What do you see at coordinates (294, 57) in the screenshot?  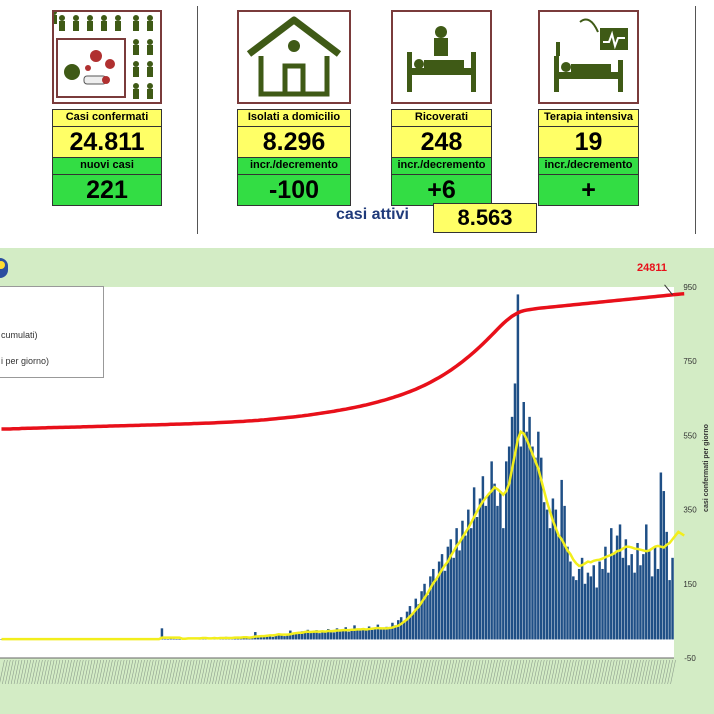 I see `home-icon` at bounding box center [294, 57].